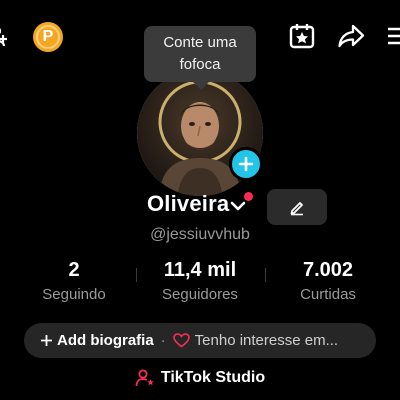 This screenshot has height=400, width=400. I want to click on promote-badge-letter: P, so click(48, 37).